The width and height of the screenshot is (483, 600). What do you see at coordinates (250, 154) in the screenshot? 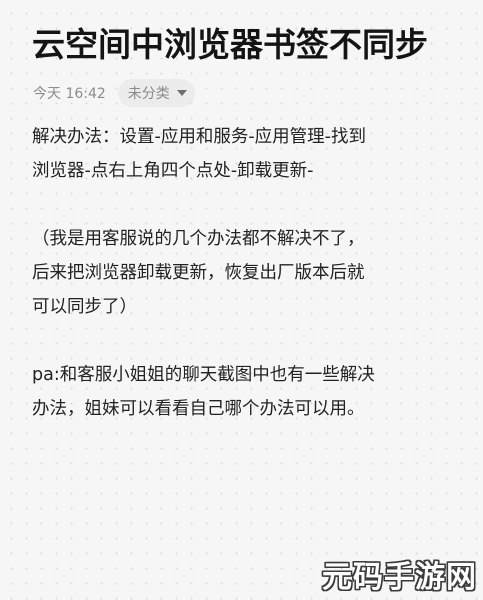
I see `note-paragraph: 解决办法：设置-应用和服务-应用管理-找到 浏览器-点右上角四个点处-卸载更新-` at bounding box center [250, 154].